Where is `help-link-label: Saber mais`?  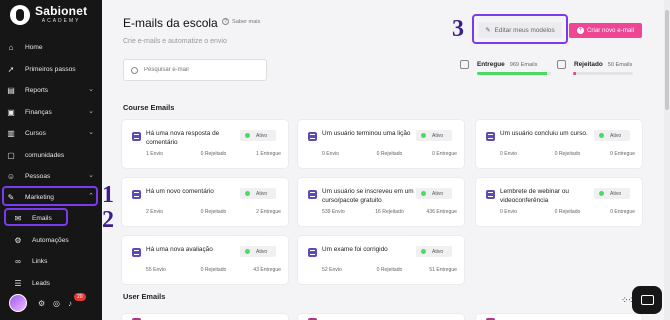
help-link-label: Saber mais is located at coordinates (246, 21).